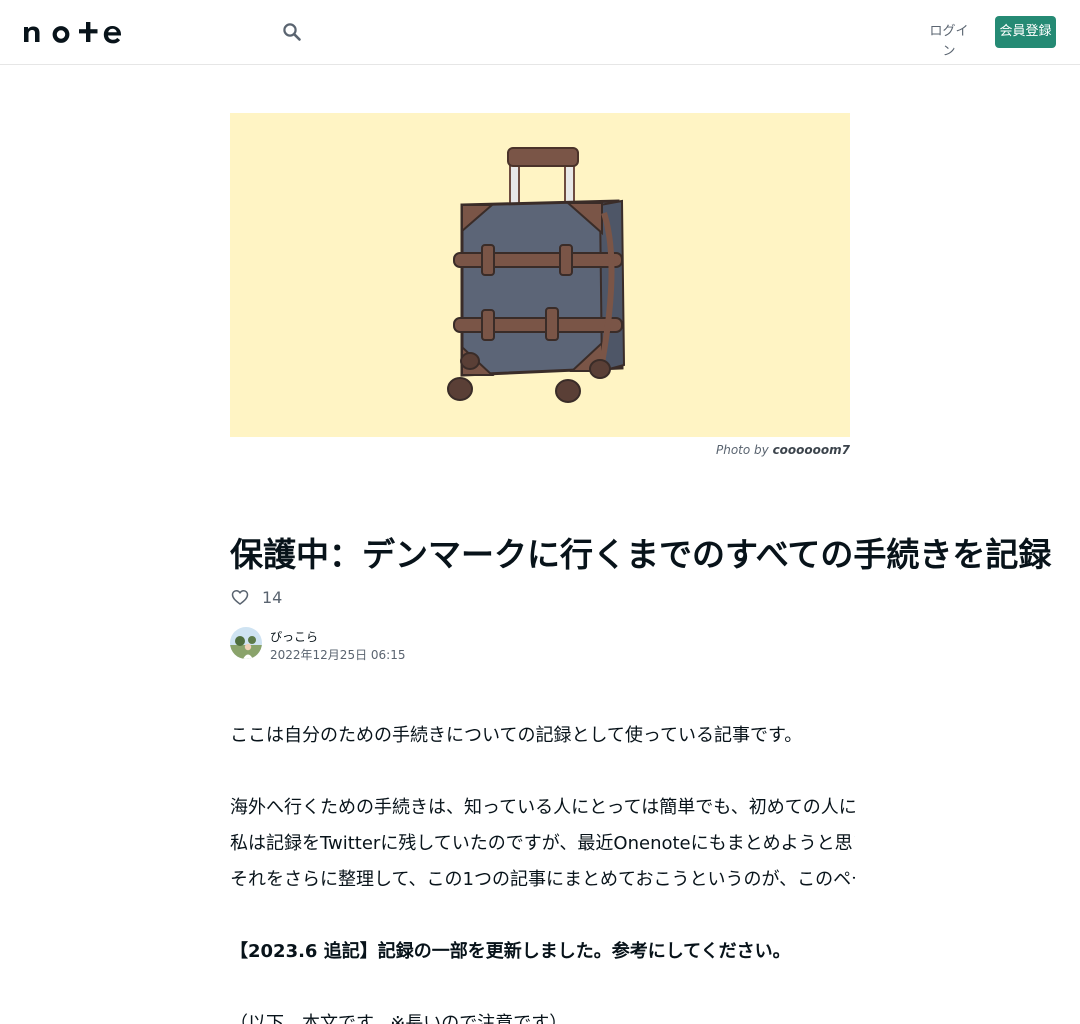  I want to click on search-button, so click(292, 32).